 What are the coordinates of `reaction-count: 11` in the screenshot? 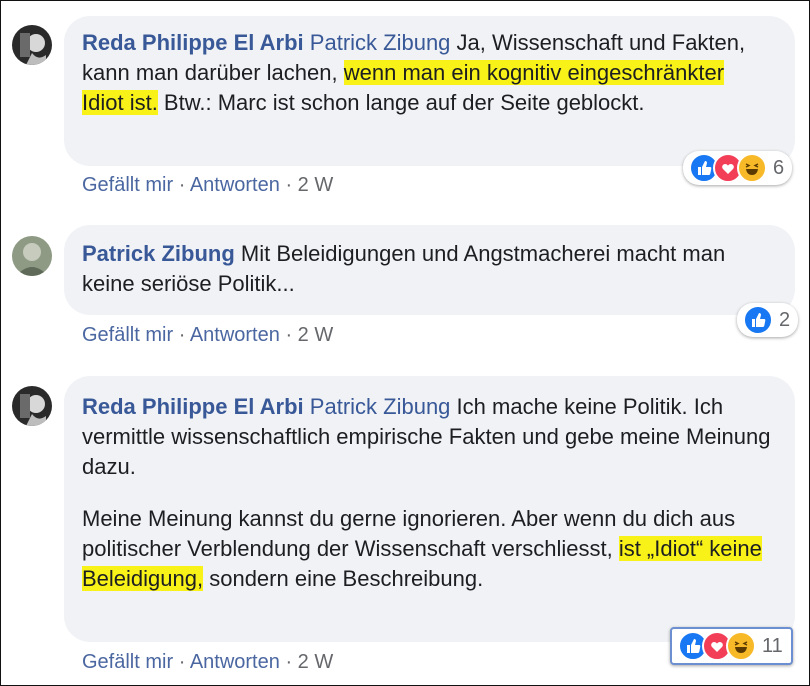 It's located at (772, 645).